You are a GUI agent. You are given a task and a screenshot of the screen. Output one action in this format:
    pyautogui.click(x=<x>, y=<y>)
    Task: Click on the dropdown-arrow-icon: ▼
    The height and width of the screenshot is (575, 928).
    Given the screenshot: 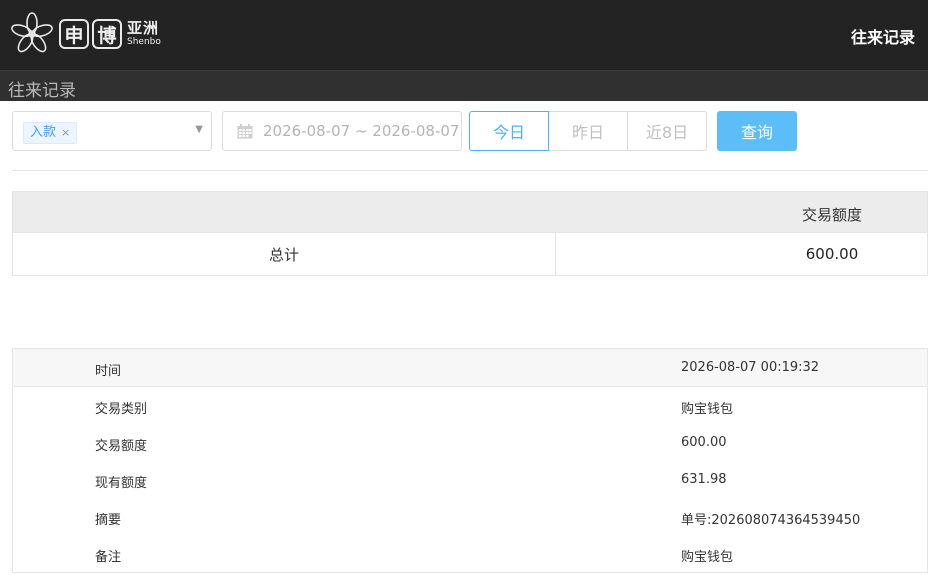 What is the action you would take?
    pyautogui.click(x=199, y=129)
    